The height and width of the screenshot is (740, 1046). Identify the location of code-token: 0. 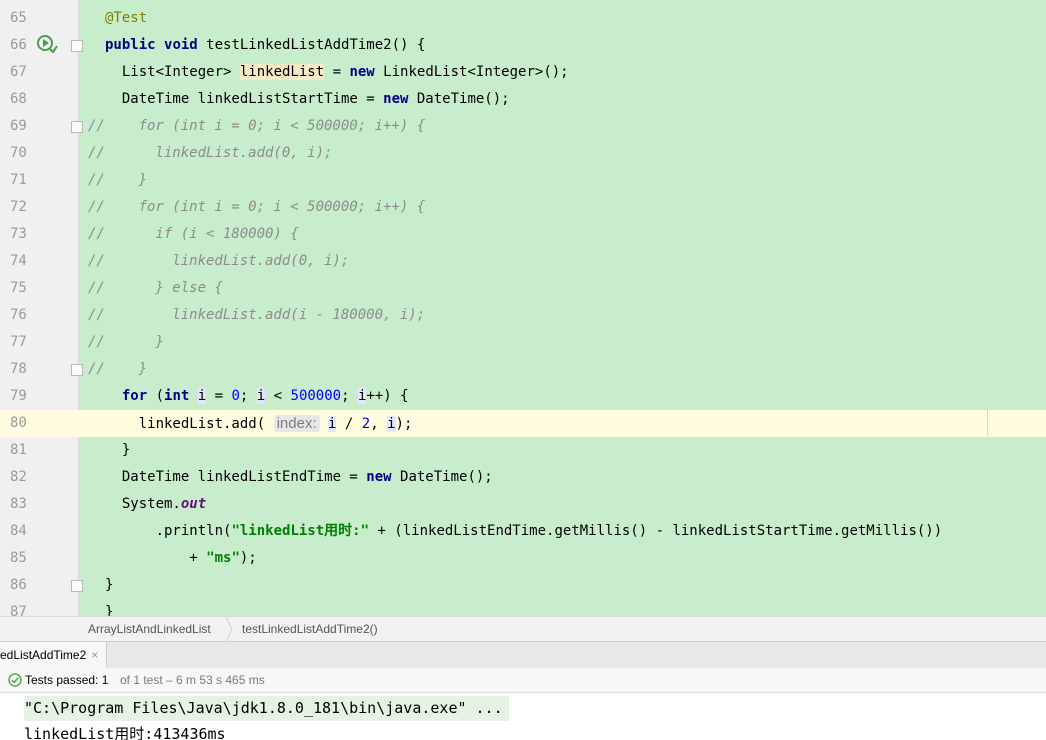
(235, 396).